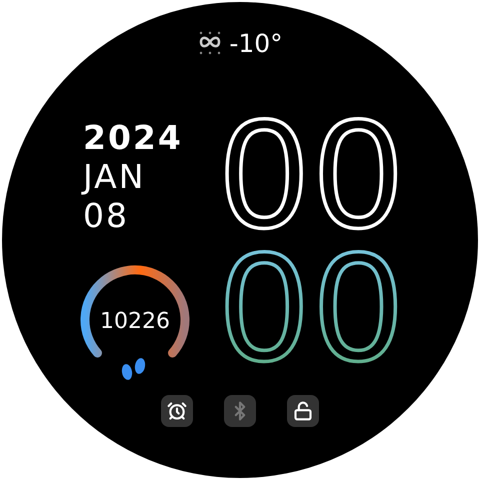 The width and height of the screenshot is (480, 480). What do you see at coordinates (256, 43) in the screenshot?
I see `temperature: -10°` at bounding box center [256, 43].